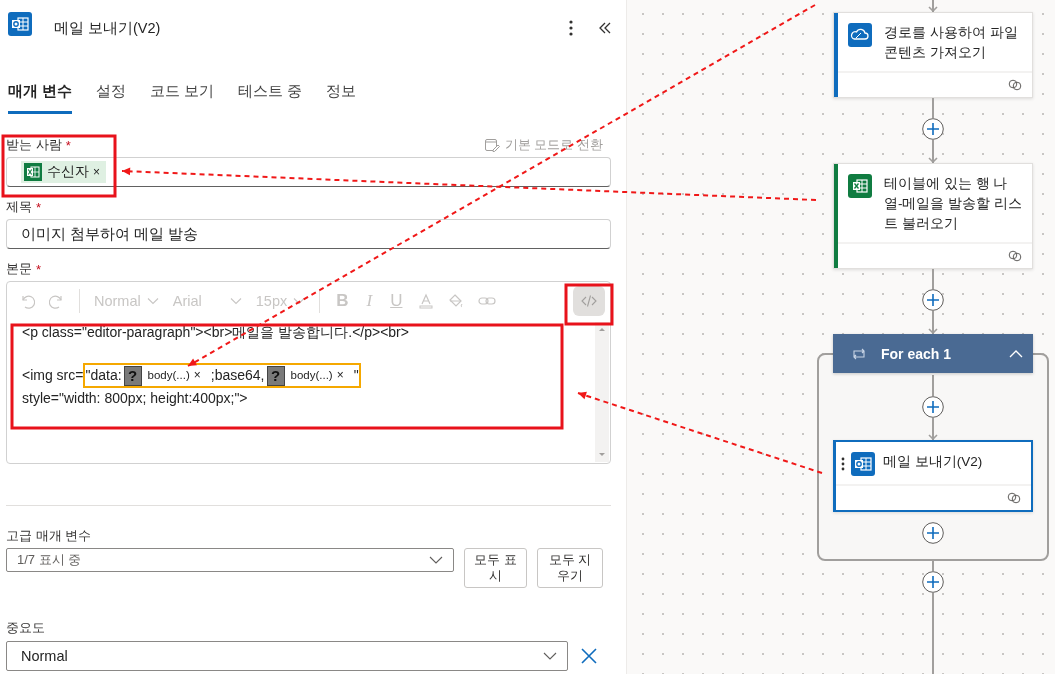 The height and width of the screenshot is (674, 1055). I want to click on dropdown-value: Arial, so click(187, 301).